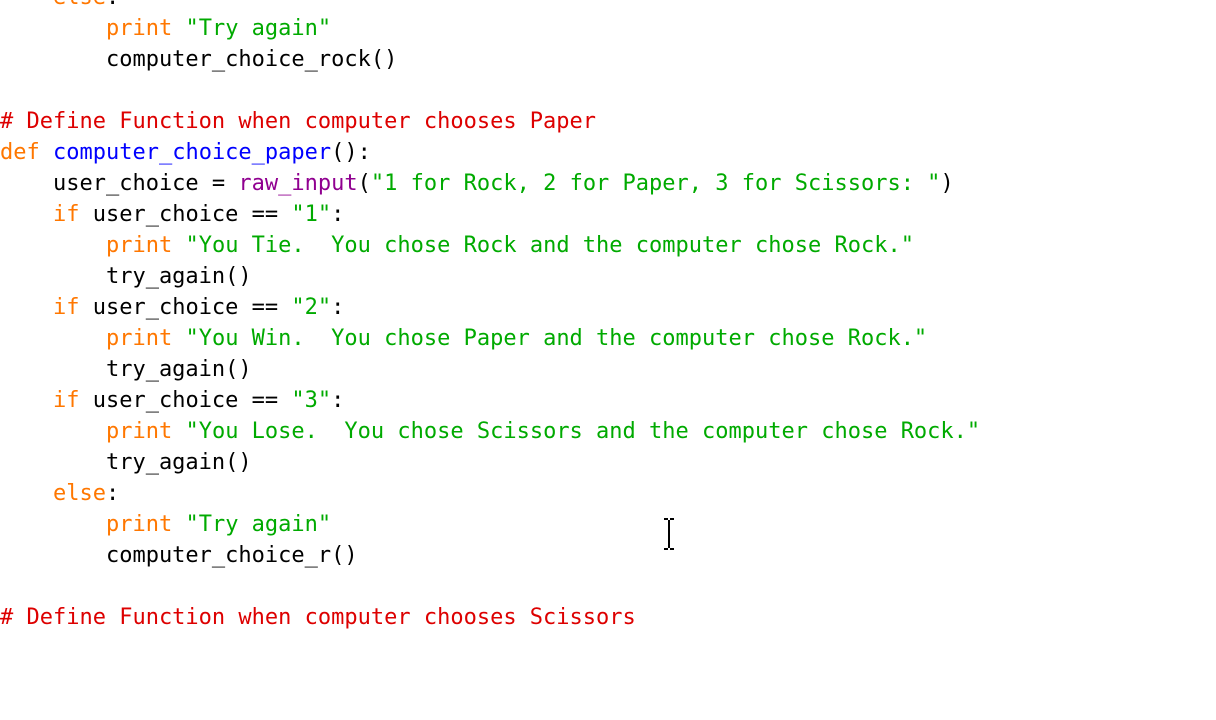 The height and width of the screenshot is (720, 1216). Describe the element at coordinates (179, 555) in the screenshot. I see `code-token-plain: computer_choice_r()` at that location.